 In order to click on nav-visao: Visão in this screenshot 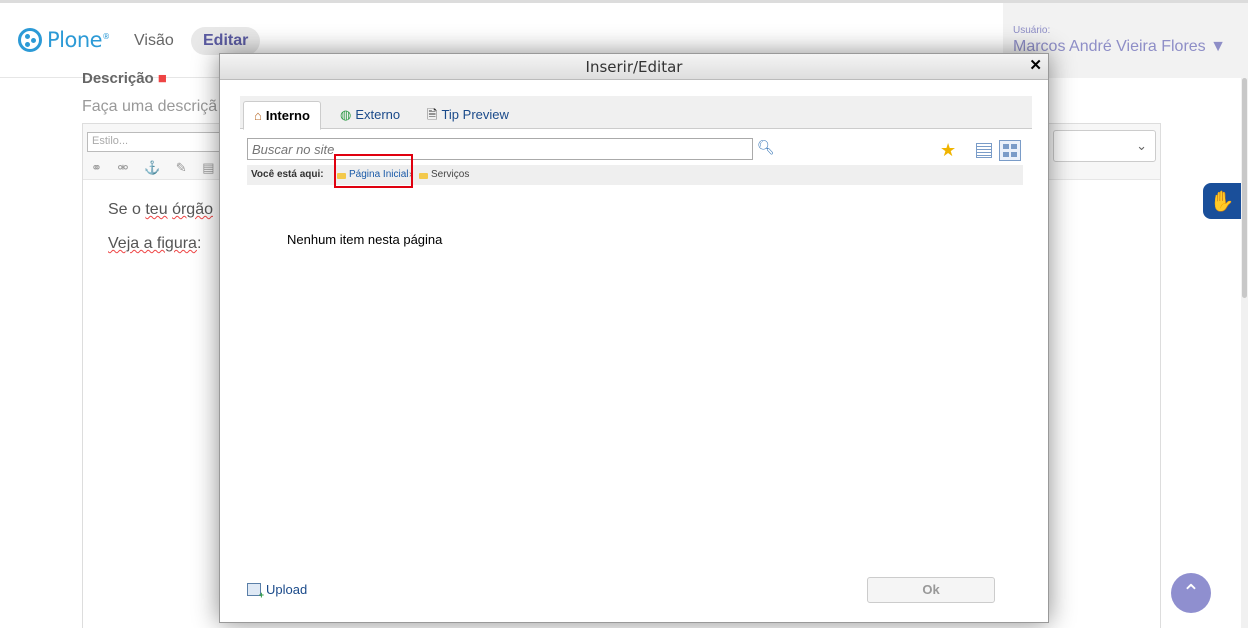, I will do `click(154, 41)`.